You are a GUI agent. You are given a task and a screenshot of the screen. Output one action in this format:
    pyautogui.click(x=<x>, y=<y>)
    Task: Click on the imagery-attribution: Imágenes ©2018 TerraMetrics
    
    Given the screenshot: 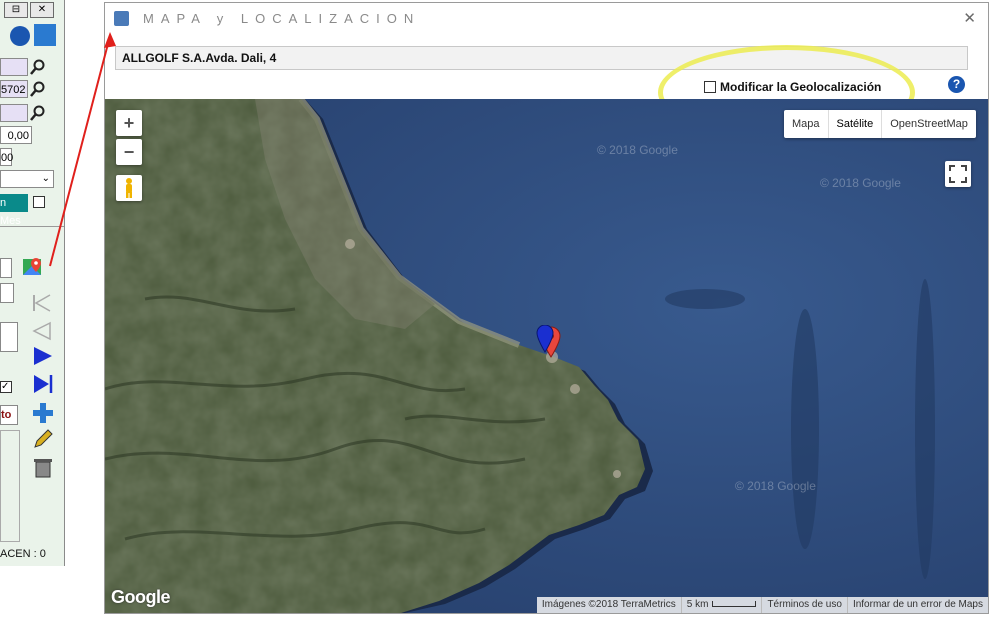 What is the action you would take?
    pyautogui.click(x=608, y=604)
    